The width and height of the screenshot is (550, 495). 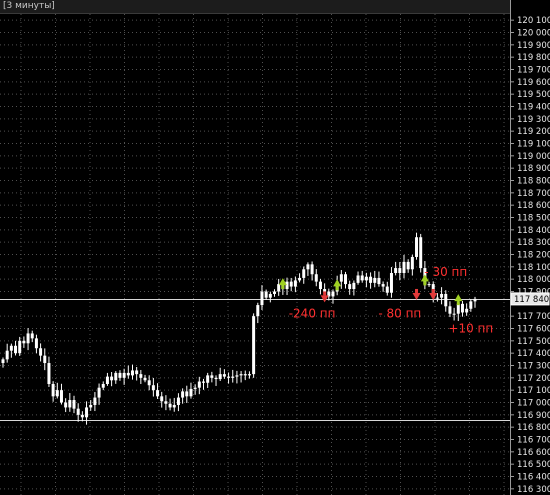 I want to click on buy-arrow-icon, so click(x=458, y=298).